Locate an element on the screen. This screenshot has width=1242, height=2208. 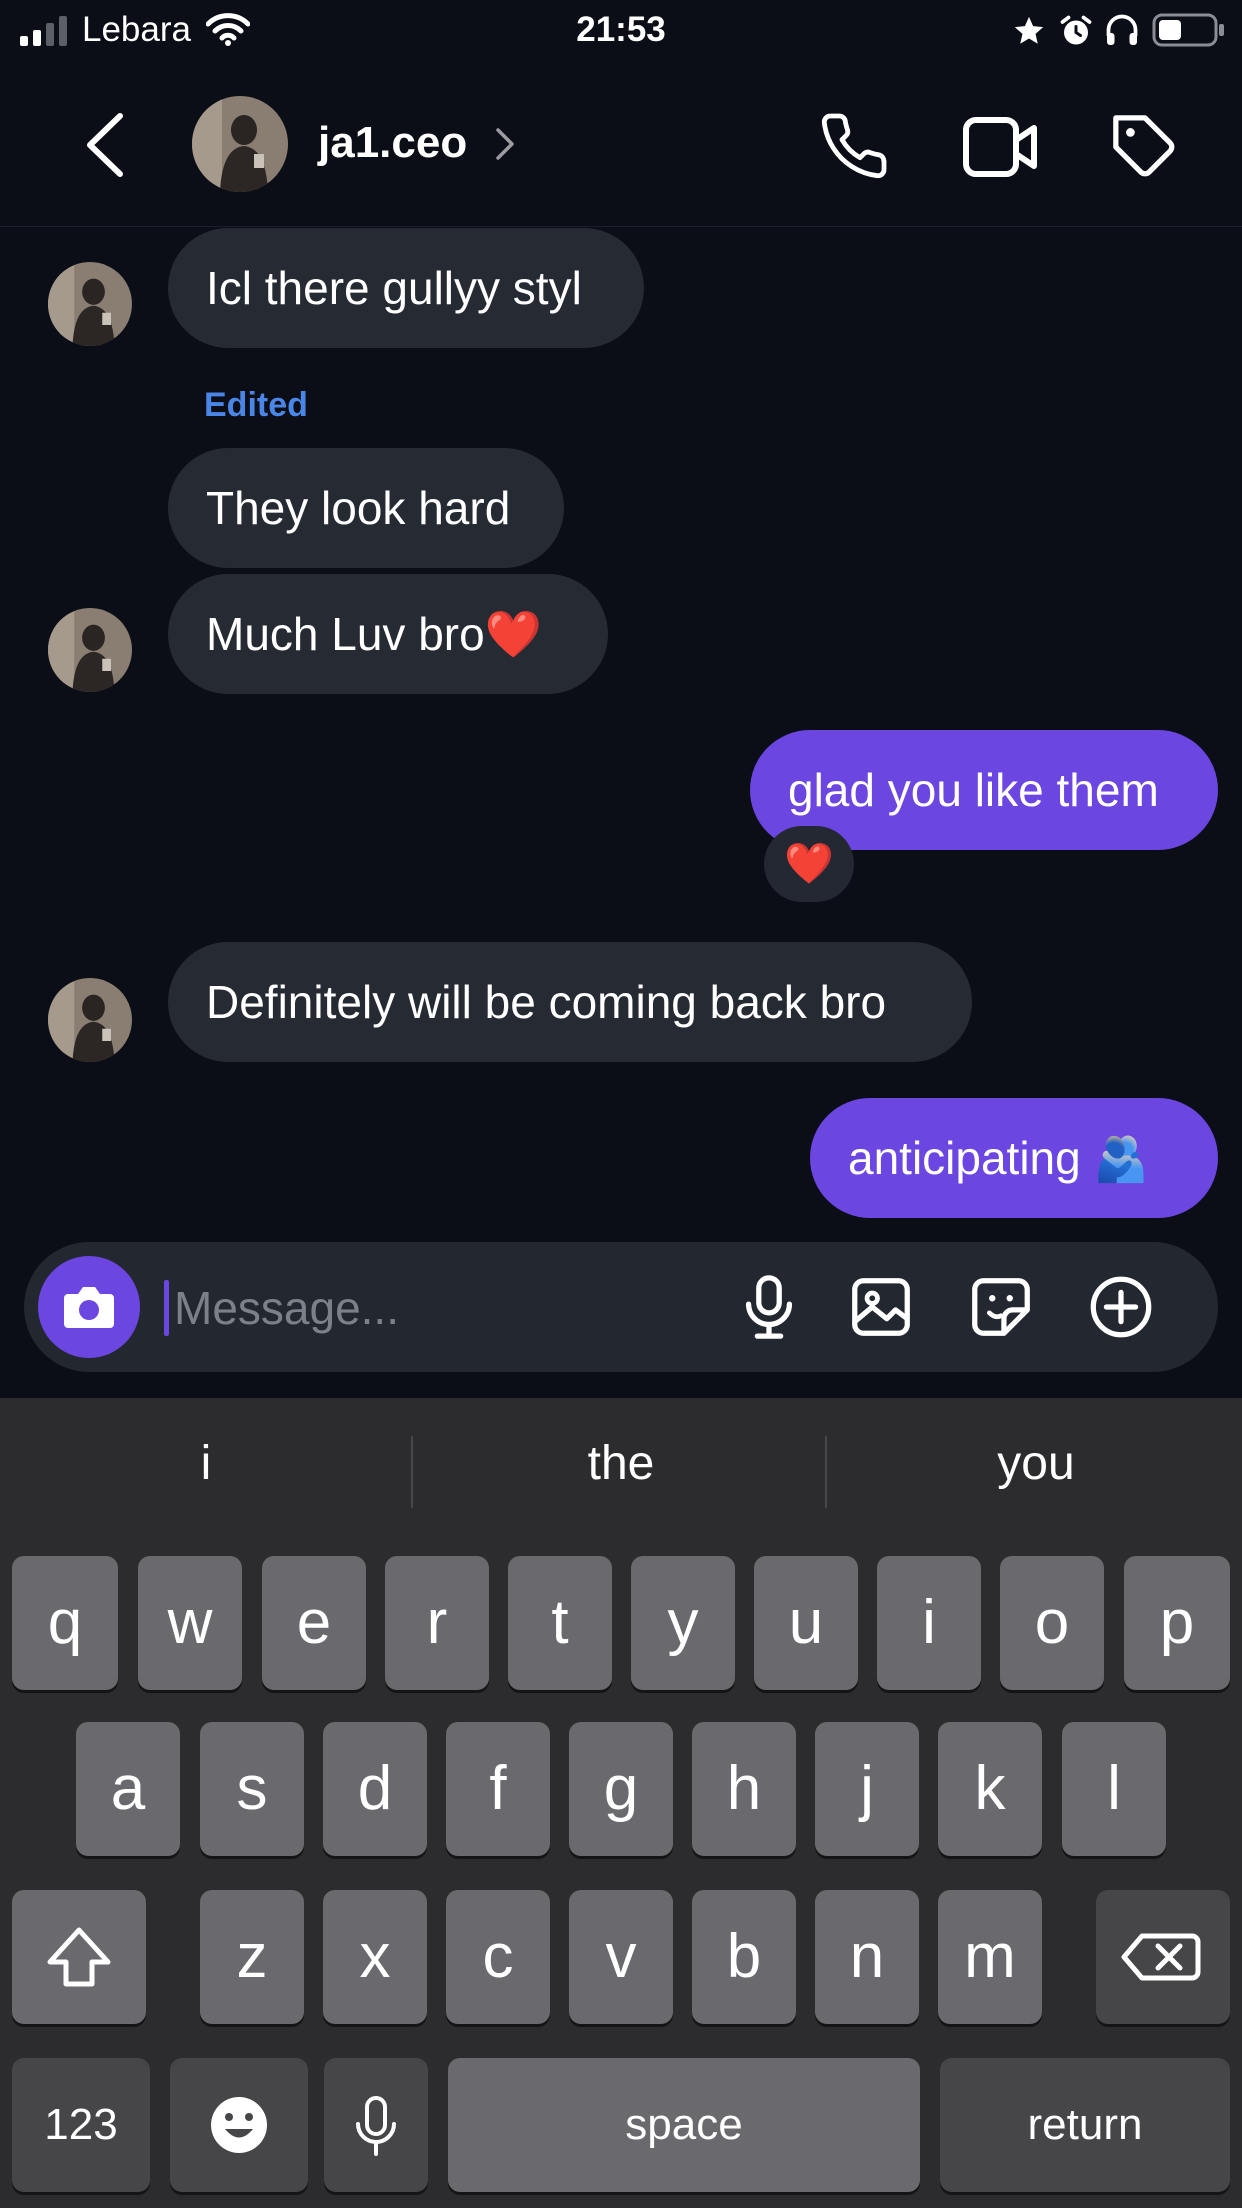
suggestion: you is located at coordinates (1036, 1463).